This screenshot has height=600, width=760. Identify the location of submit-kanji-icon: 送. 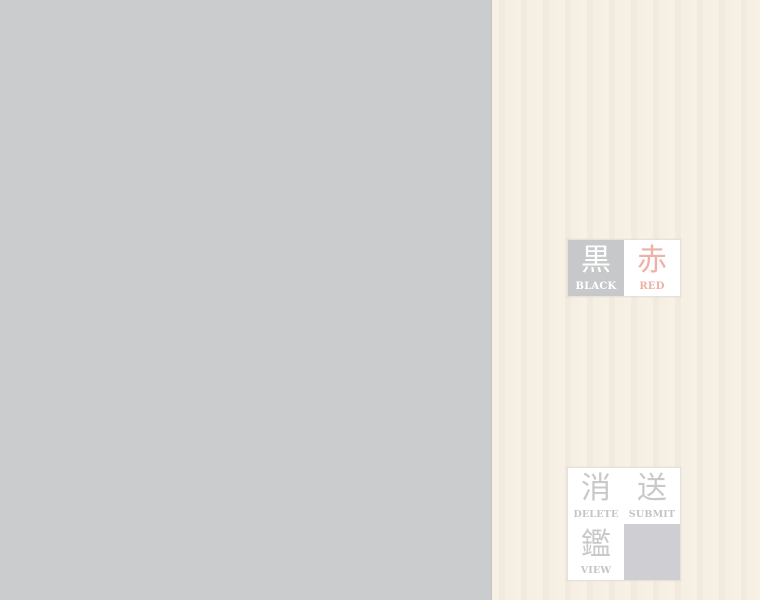
(652, 488).